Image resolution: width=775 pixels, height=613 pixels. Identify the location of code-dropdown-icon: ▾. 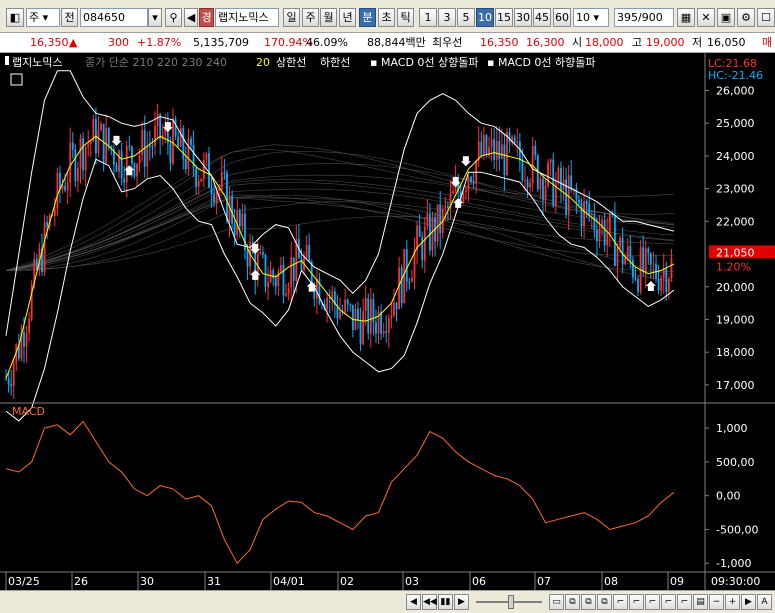
(155, 17).